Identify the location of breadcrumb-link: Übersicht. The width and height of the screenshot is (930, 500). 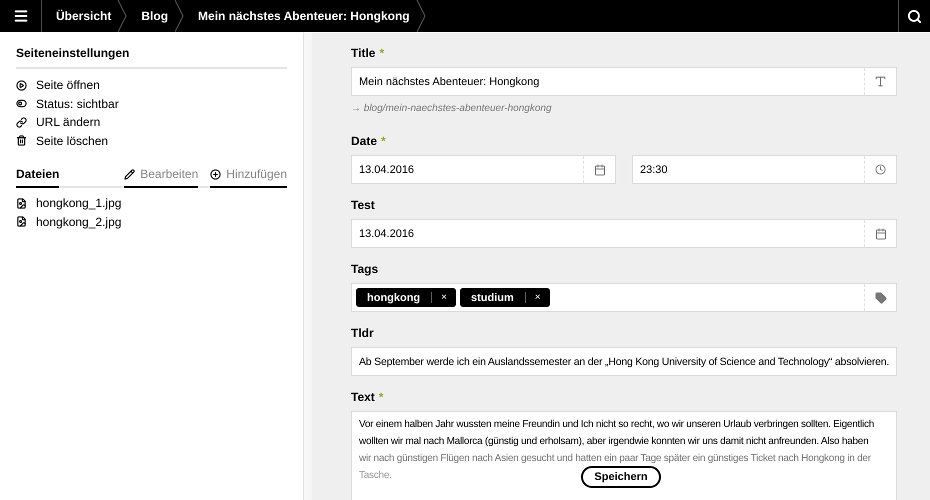
(80, 16).